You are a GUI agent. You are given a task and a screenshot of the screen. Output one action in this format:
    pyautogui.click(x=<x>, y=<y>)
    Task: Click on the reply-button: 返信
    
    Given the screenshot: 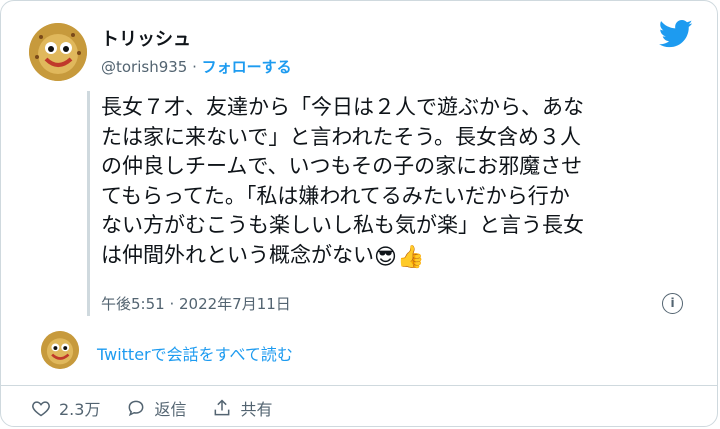 What is the action you would take?
    pyautogui.click(x=156, y=408)
    